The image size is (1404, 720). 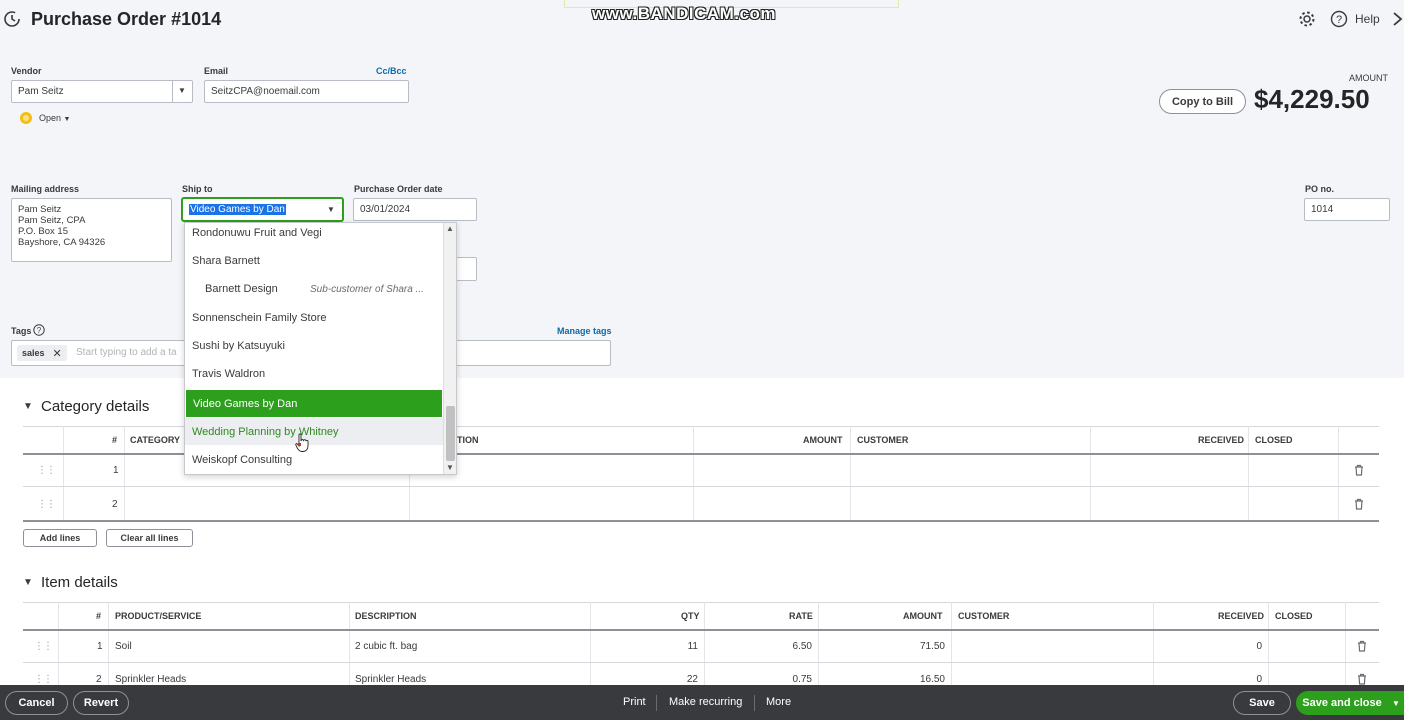 I want to click on dropdown-option: Travis Waldron, so click(x=314, y=374).